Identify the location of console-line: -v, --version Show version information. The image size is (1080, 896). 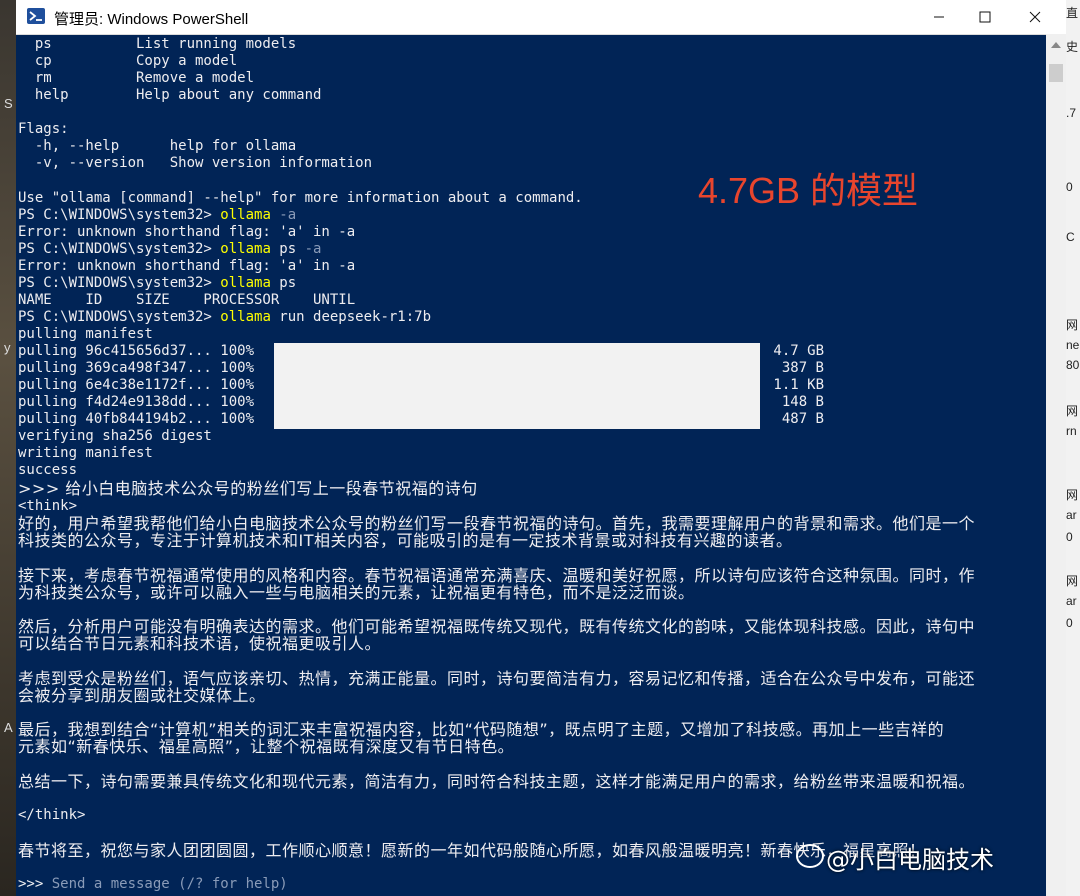
(195, 163).